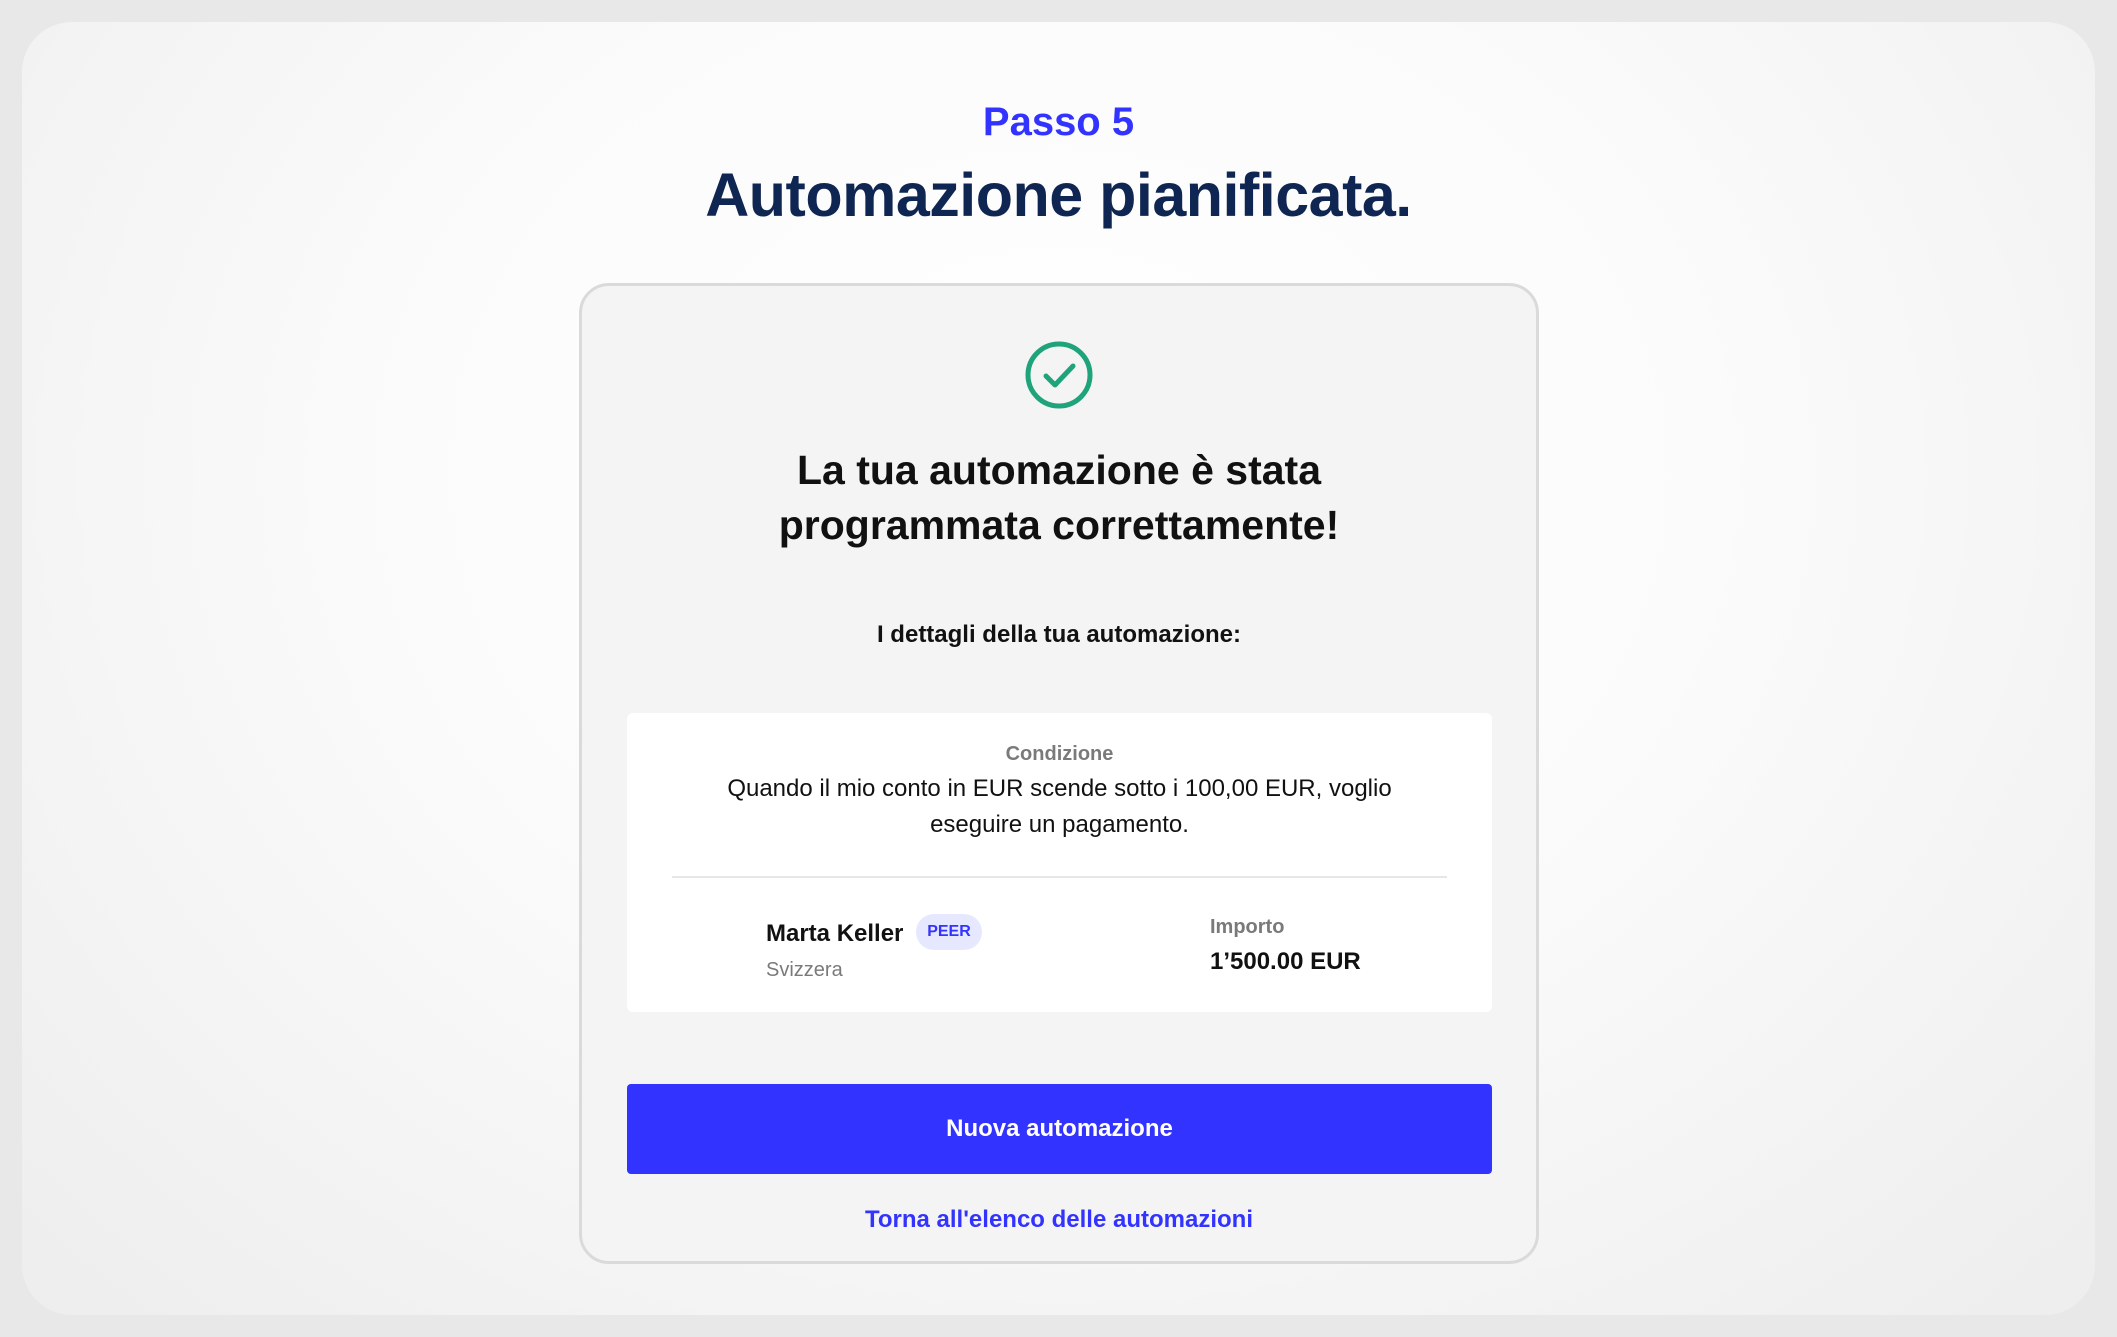 This screenshot has height=1337, width=2117. What do you see at coordinates (1247, 927) in the screenshot?
I see `amount-label: Importo` at bounding box center [1247, 927].